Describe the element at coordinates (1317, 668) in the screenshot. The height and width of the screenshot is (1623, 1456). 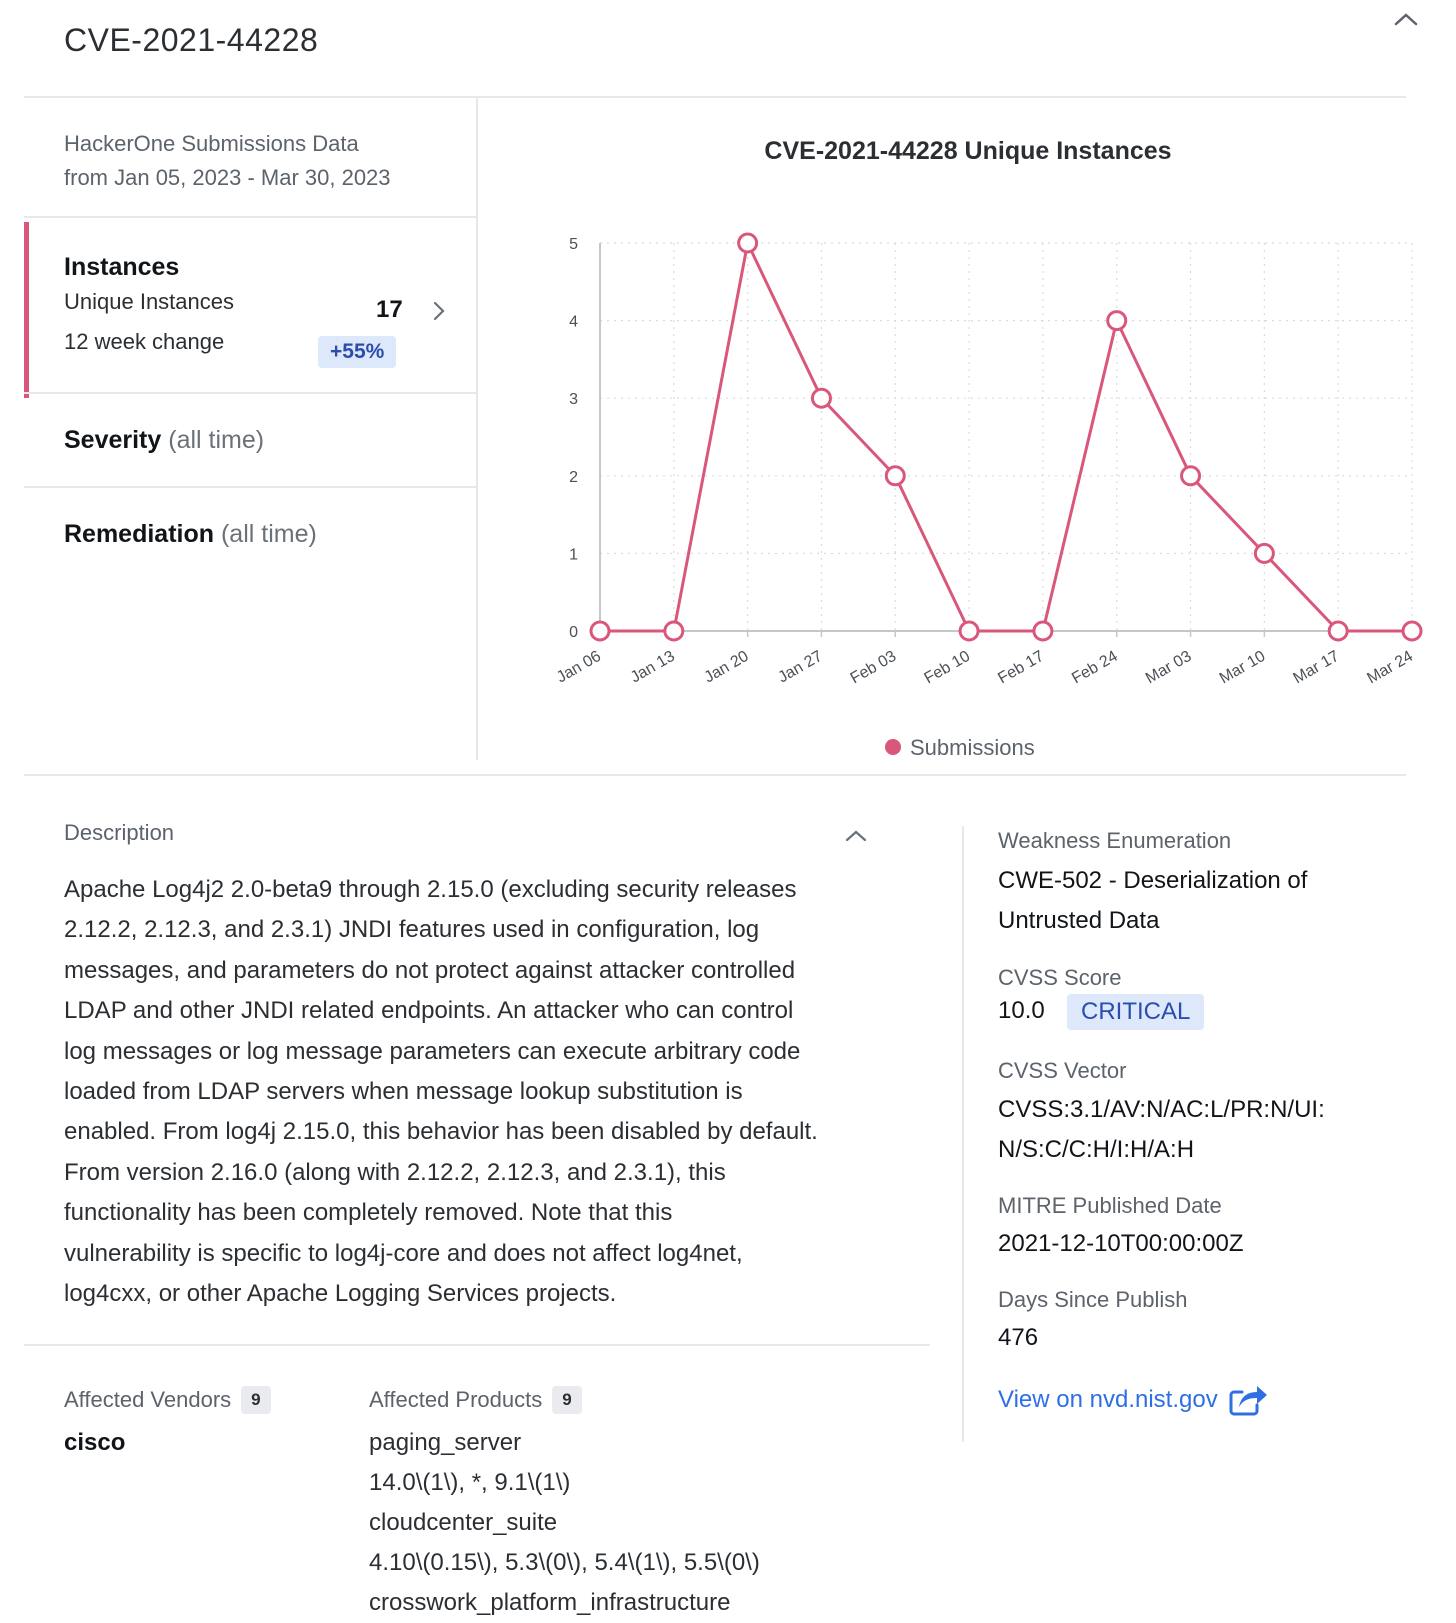
I see `x-tick-label: Mar 17` at that location.